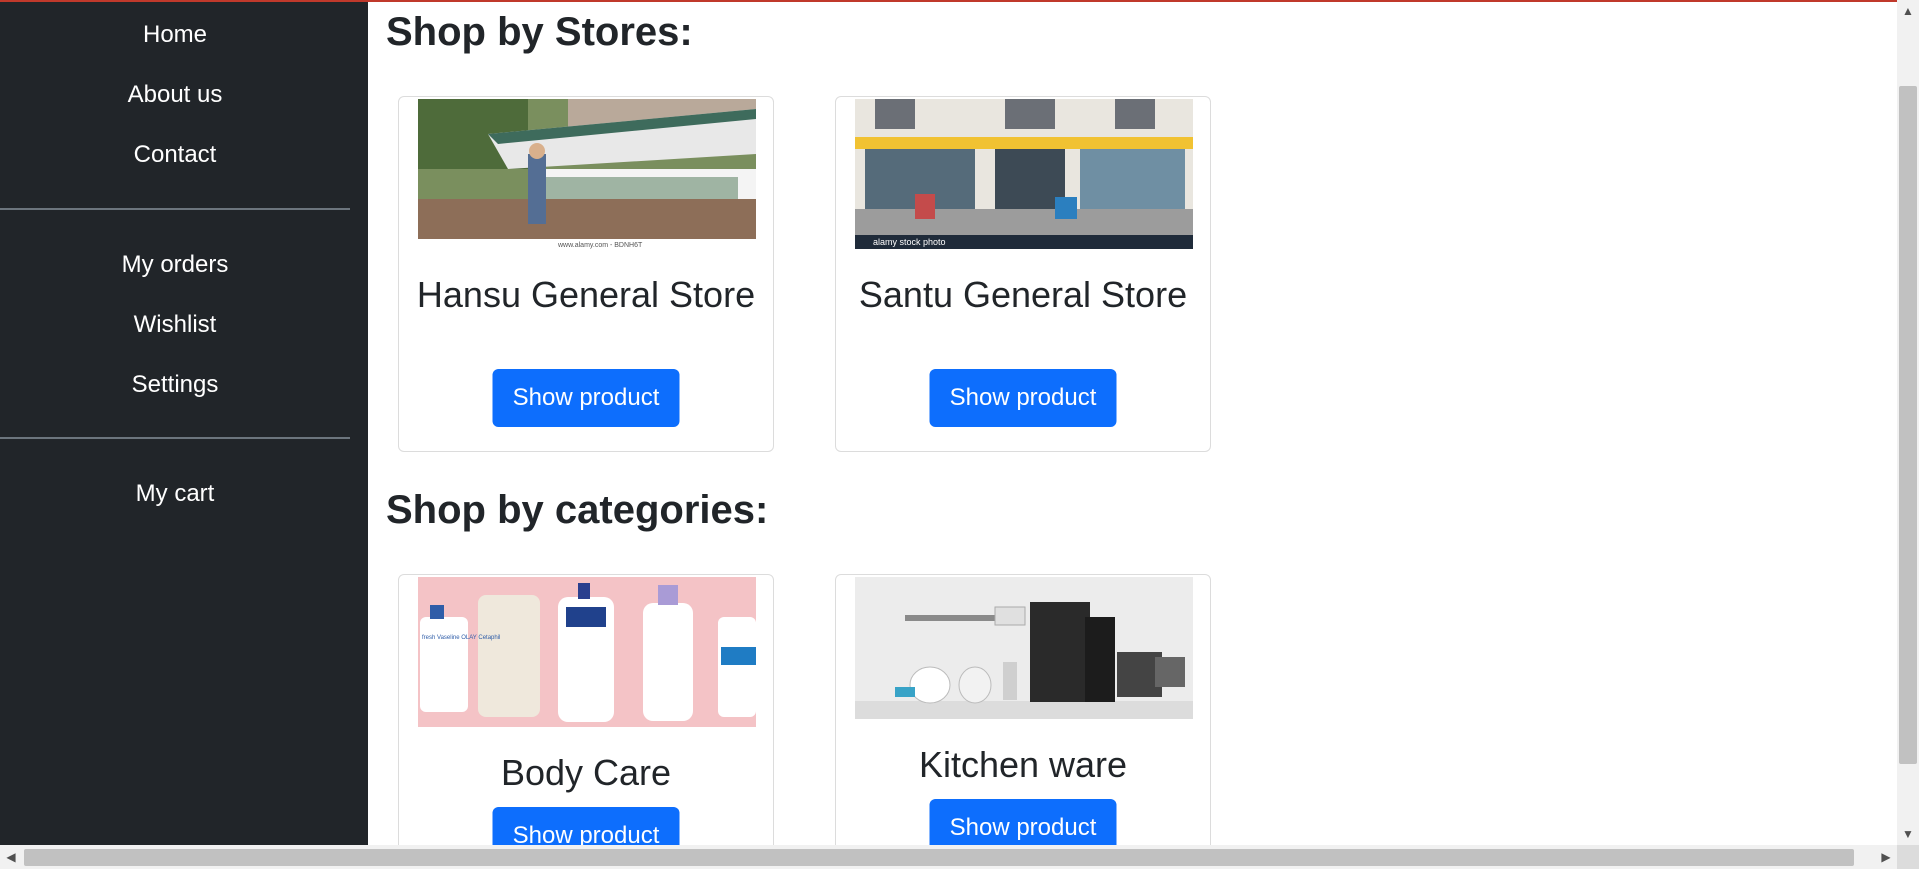 The image size is (1919, 869). Describe the element at coordinates (175, 385) in the screenshot. I see `nav-settings: Settings` at that location.